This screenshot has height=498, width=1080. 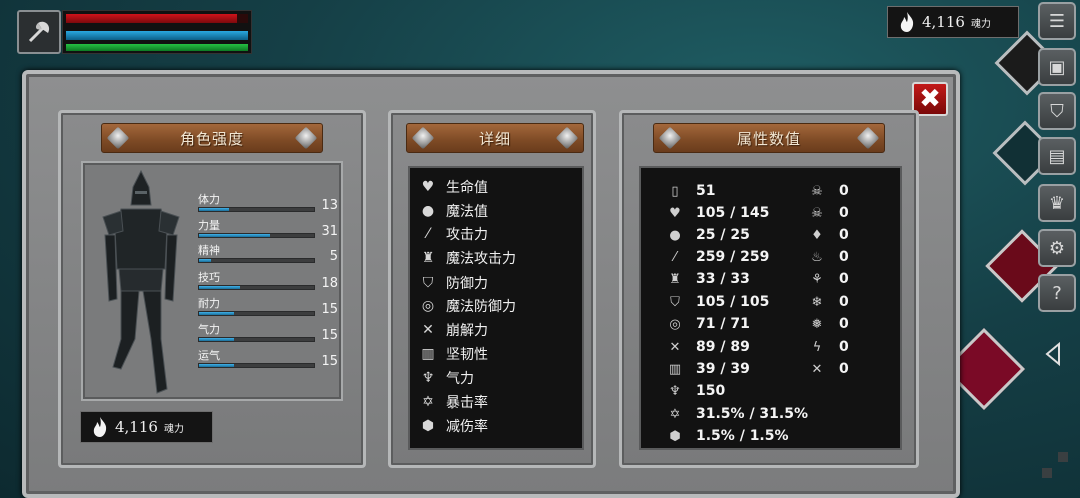 What do you see at coordinates (1055, 465) in the screenshot?
I see `resize-corner-icon` at bounding box center [1055, 465].